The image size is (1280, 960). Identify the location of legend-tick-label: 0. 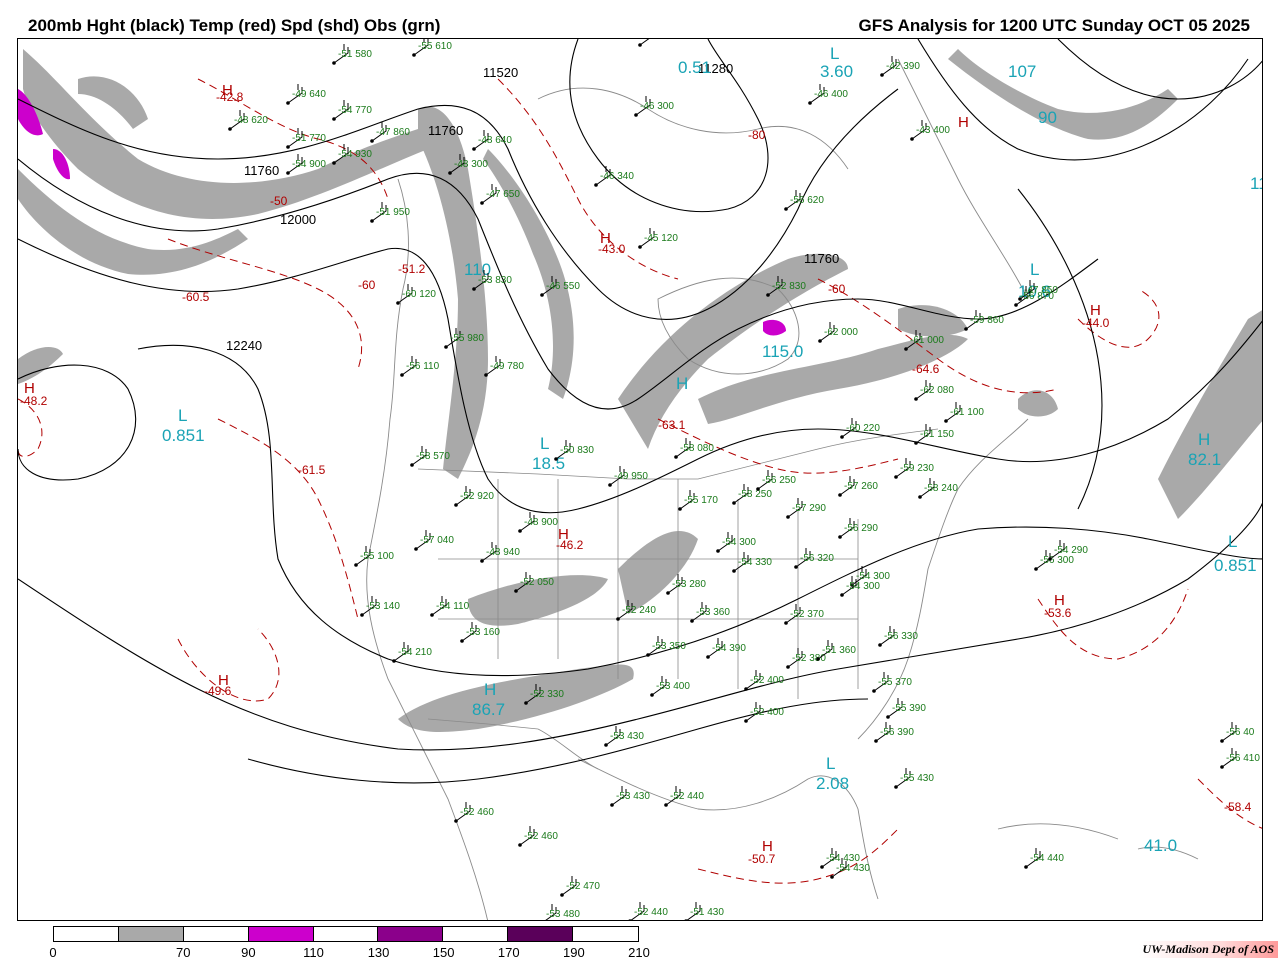
(53, 952).